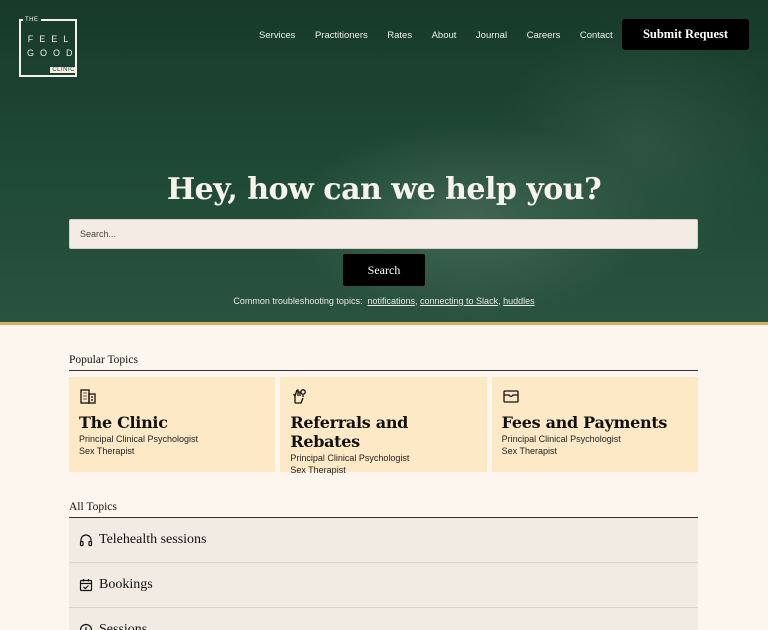 This screenshot has width=768, height=630. What do you see at coordinates (88, 396) in the screenshot?
I see `building-icon` at bounding box center [88, 396].